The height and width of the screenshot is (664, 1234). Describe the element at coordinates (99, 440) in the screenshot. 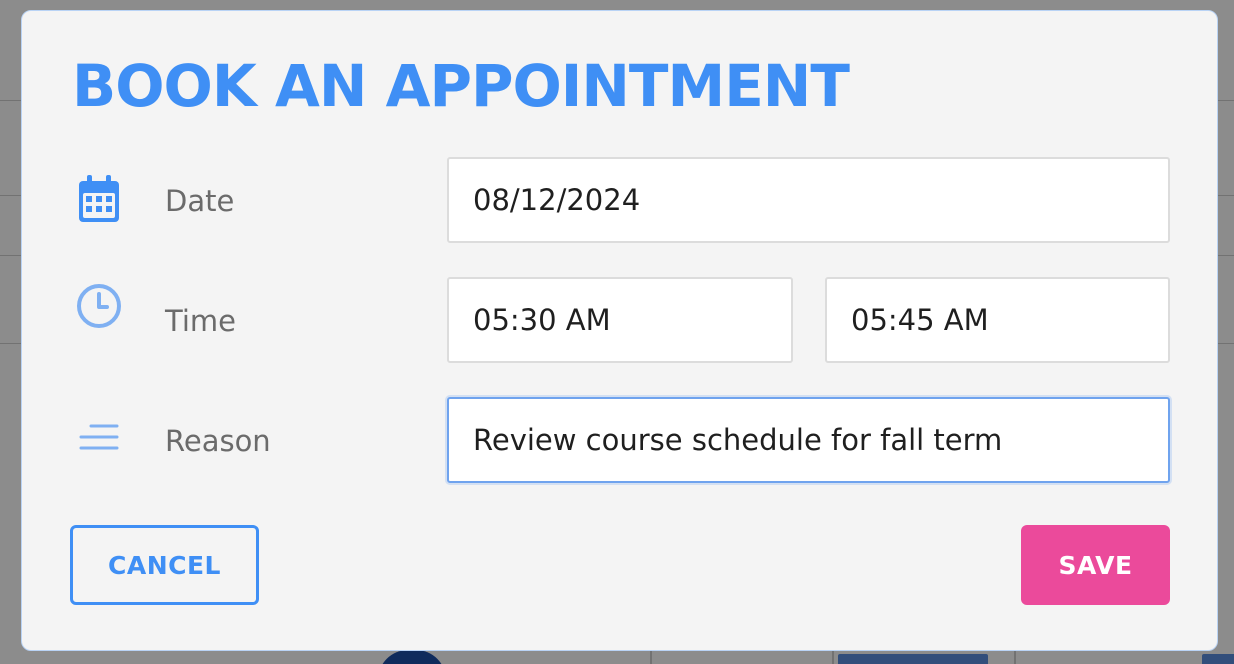

I see `lines-icon` at that location.